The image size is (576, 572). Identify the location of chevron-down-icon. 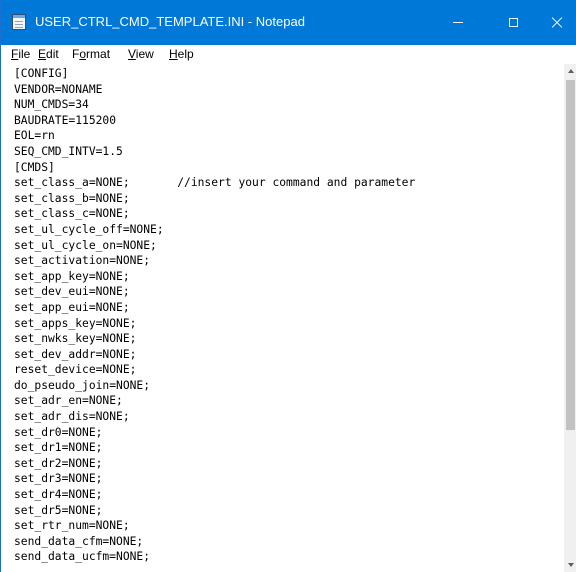
(570, 565).